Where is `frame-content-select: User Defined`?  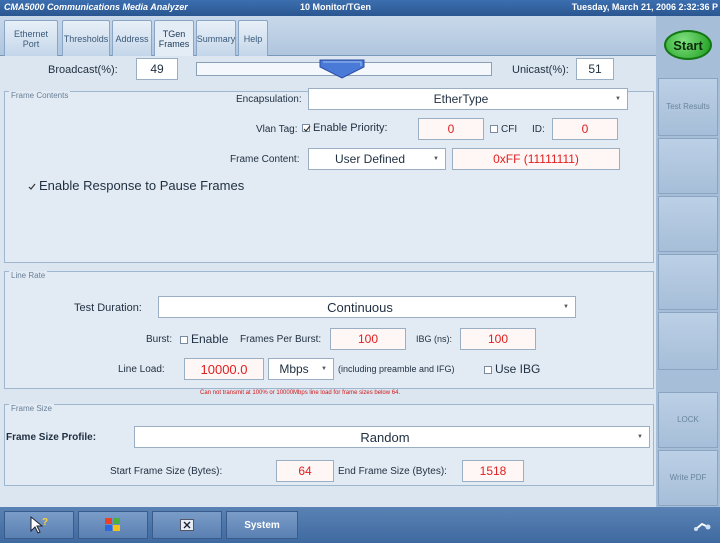
frame-content-select: User Defined is located at coordinates (377, 159).